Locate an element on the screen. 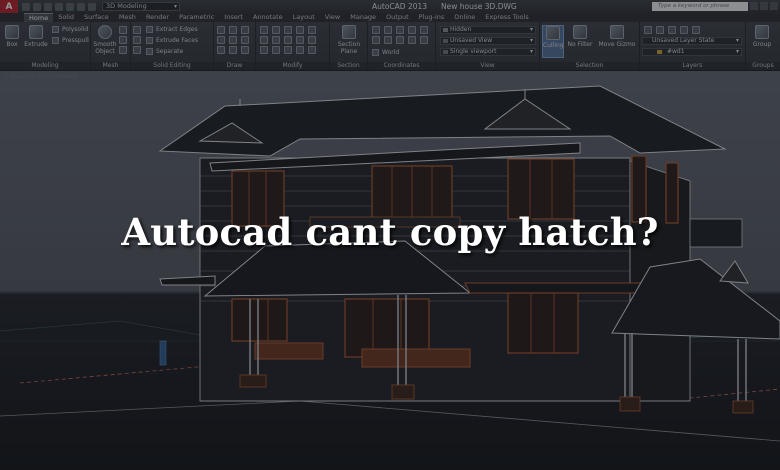  move-gizmo-button: Move Gizmo is located at coordinates (617, 36).